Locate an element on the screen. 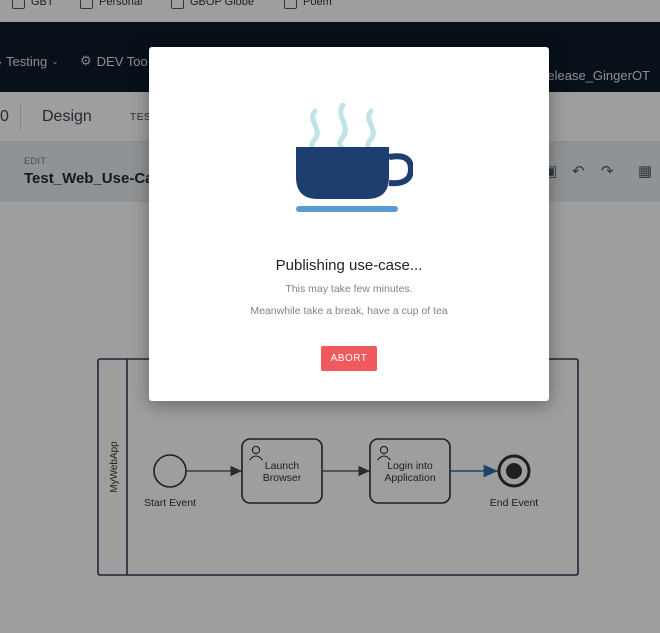 Image resolution: width=660 pixels, height=633 pixels. abort-button: ABORT is located at coordinates (349, 358).